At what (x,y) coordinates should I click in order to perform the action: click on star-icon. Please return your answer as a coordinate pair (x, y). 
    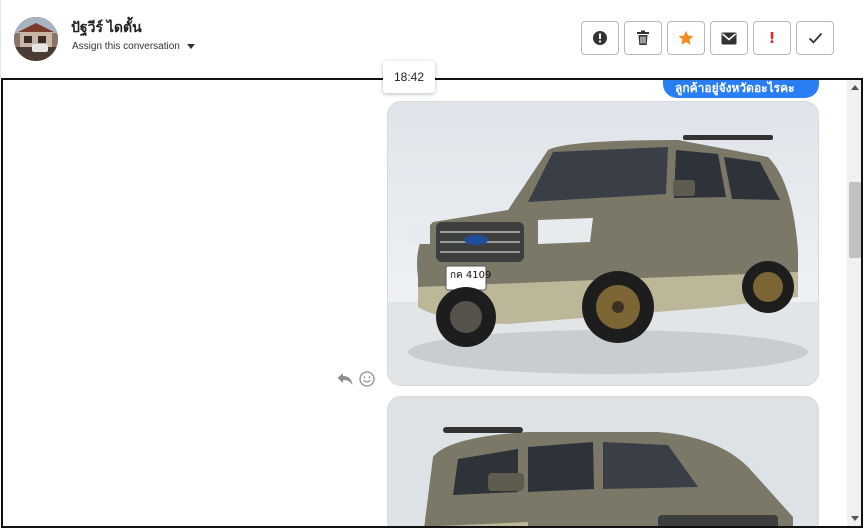
    Looking at the image, I should click on (686, 37).